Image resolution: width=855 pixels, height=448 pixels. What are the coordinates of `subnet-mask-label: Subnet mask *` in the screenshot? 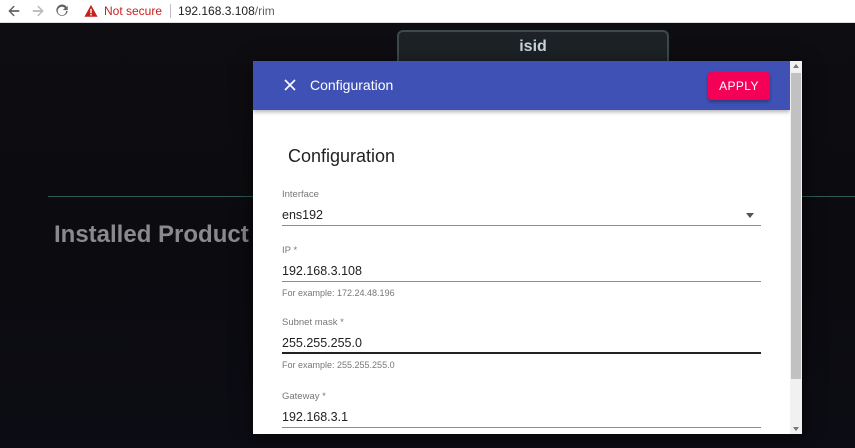 It's located at (313, 322).